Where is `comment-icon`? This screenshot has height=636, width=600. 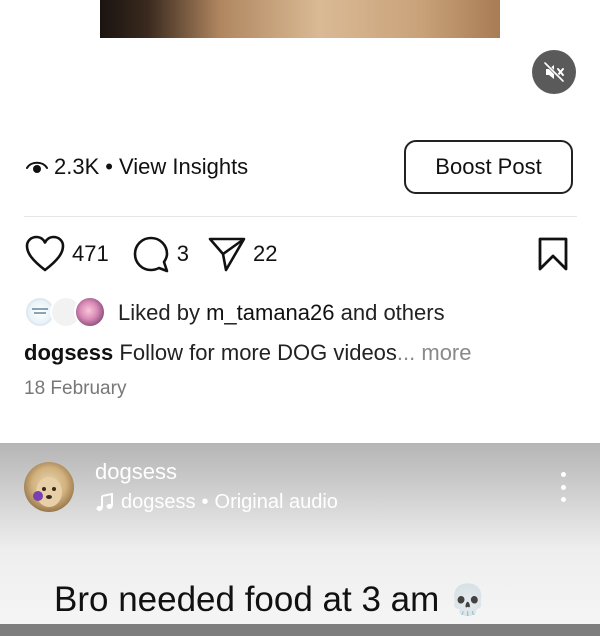
comment-icon is located at coordinates (151, 254).